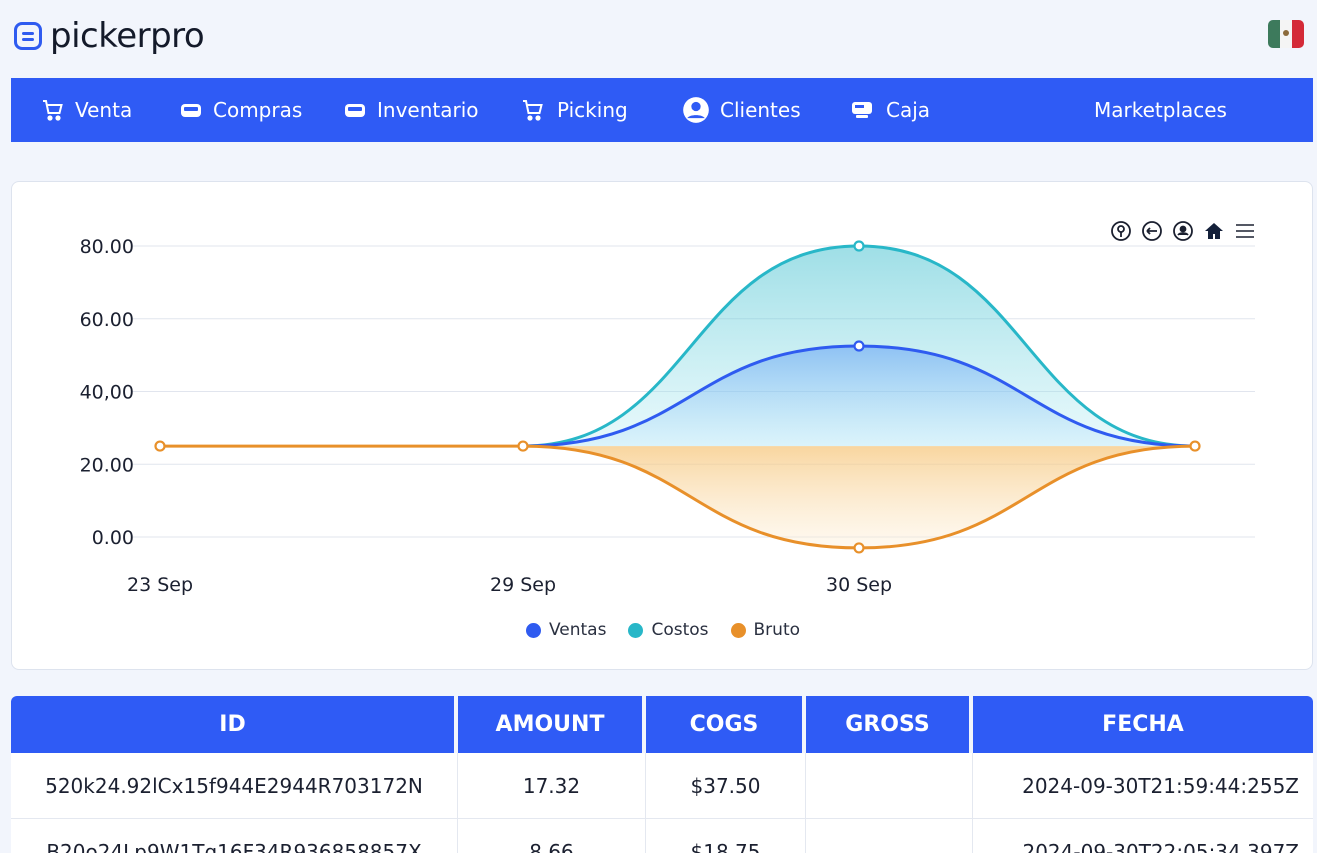  Describe the element at coordinates (234, 786) in the screenshot. I see `cell-id: 520k24.92lCx15f944E2944R703172N` at that location.